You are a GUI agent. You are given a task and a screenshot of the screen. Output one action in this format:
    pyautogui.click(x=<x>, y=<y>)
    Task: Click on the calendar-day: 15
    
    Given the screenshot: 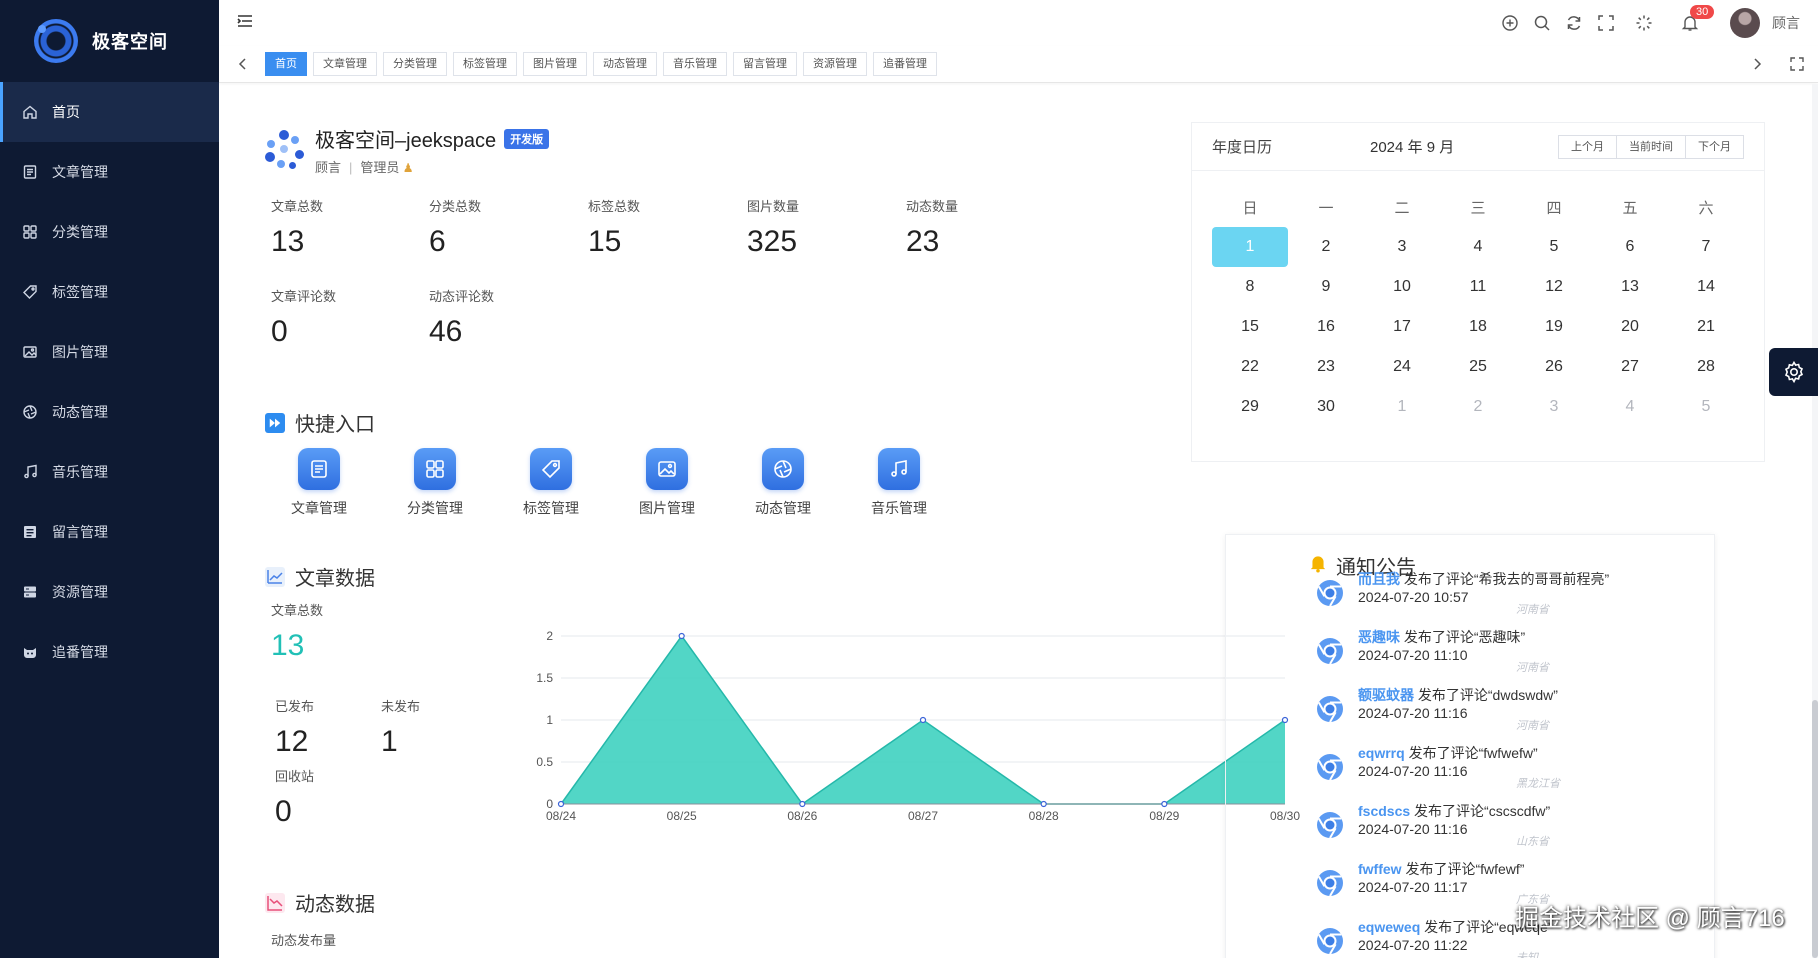 What is the action you would take?
    pyautogui.click(x=1250, y=327)
    